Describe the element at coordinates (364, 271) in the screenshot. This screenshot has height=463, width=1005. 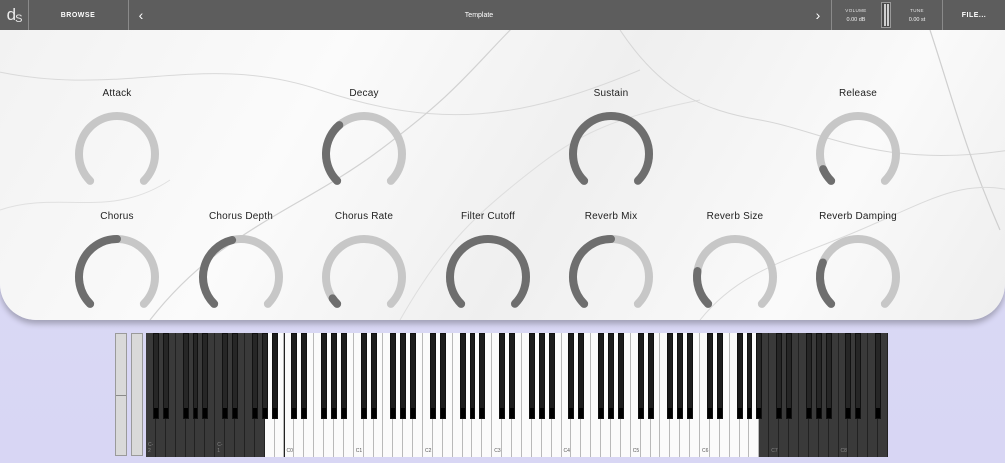
I see `knob-track` at that location.